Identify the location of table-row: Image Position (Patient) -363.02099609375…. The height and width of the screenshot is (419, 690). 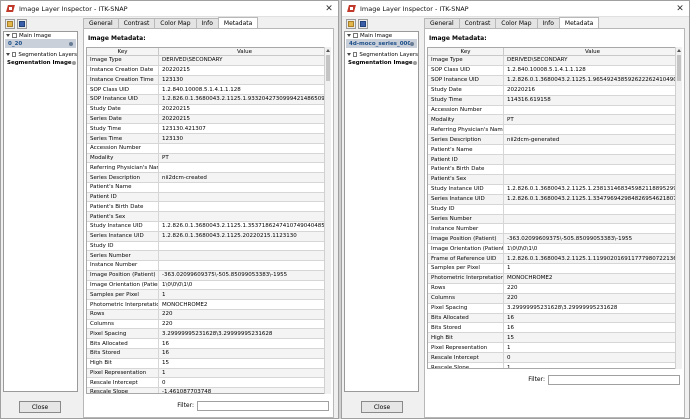
(554, 239).